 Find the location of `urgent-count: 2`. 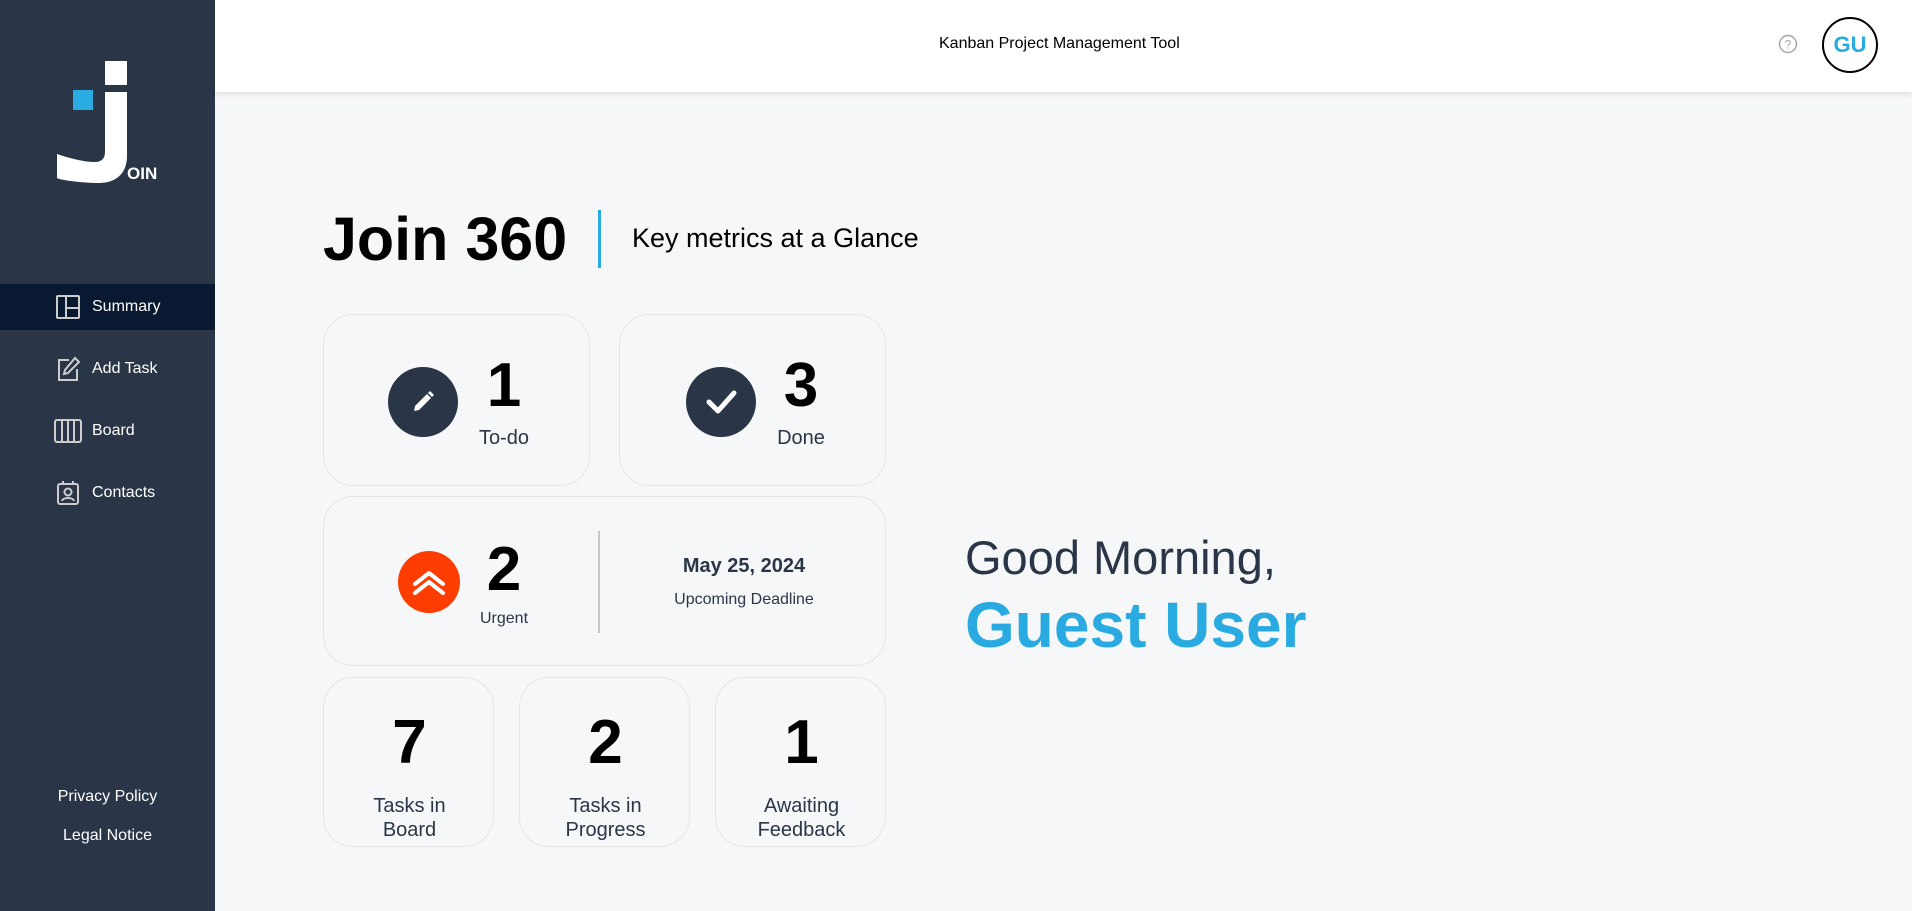

urgent-count: 2 is located at coordinates (504, 569).